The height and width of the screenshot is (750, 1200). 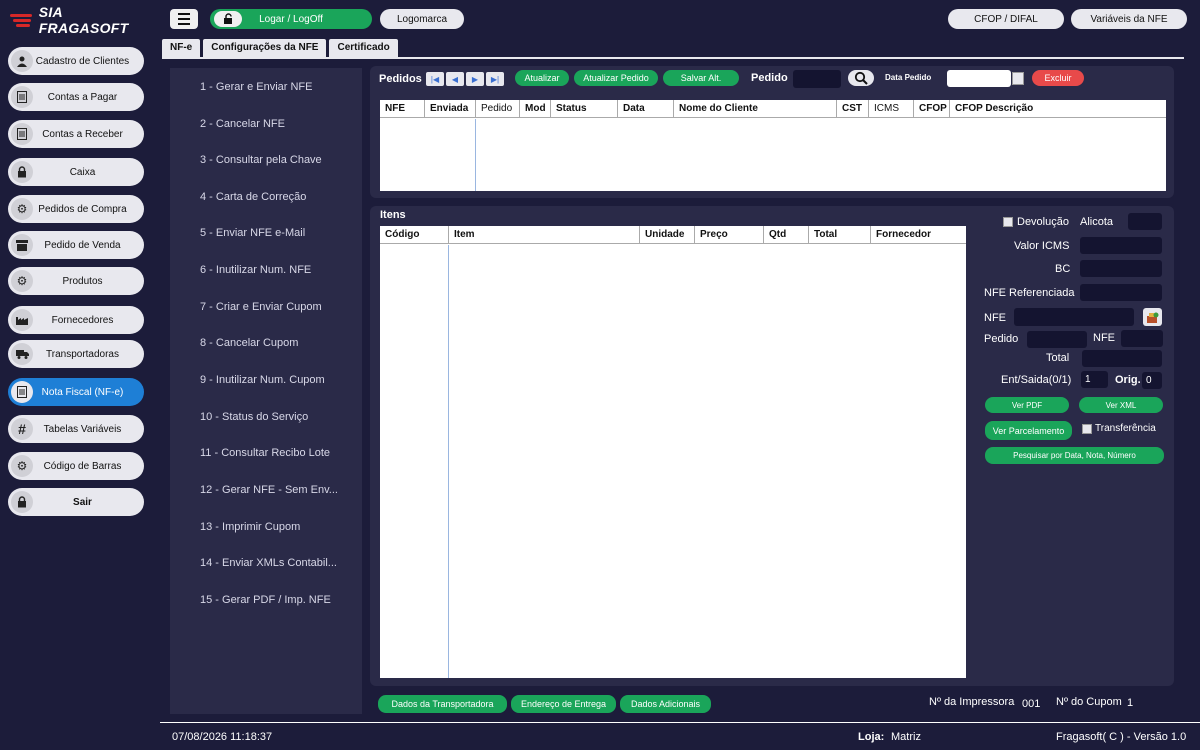 What do you see at coordinates (755, 109) in the screenshot?
I see `col-nome-cliente: Nome do Cliente` at bounding box center [755, 109].